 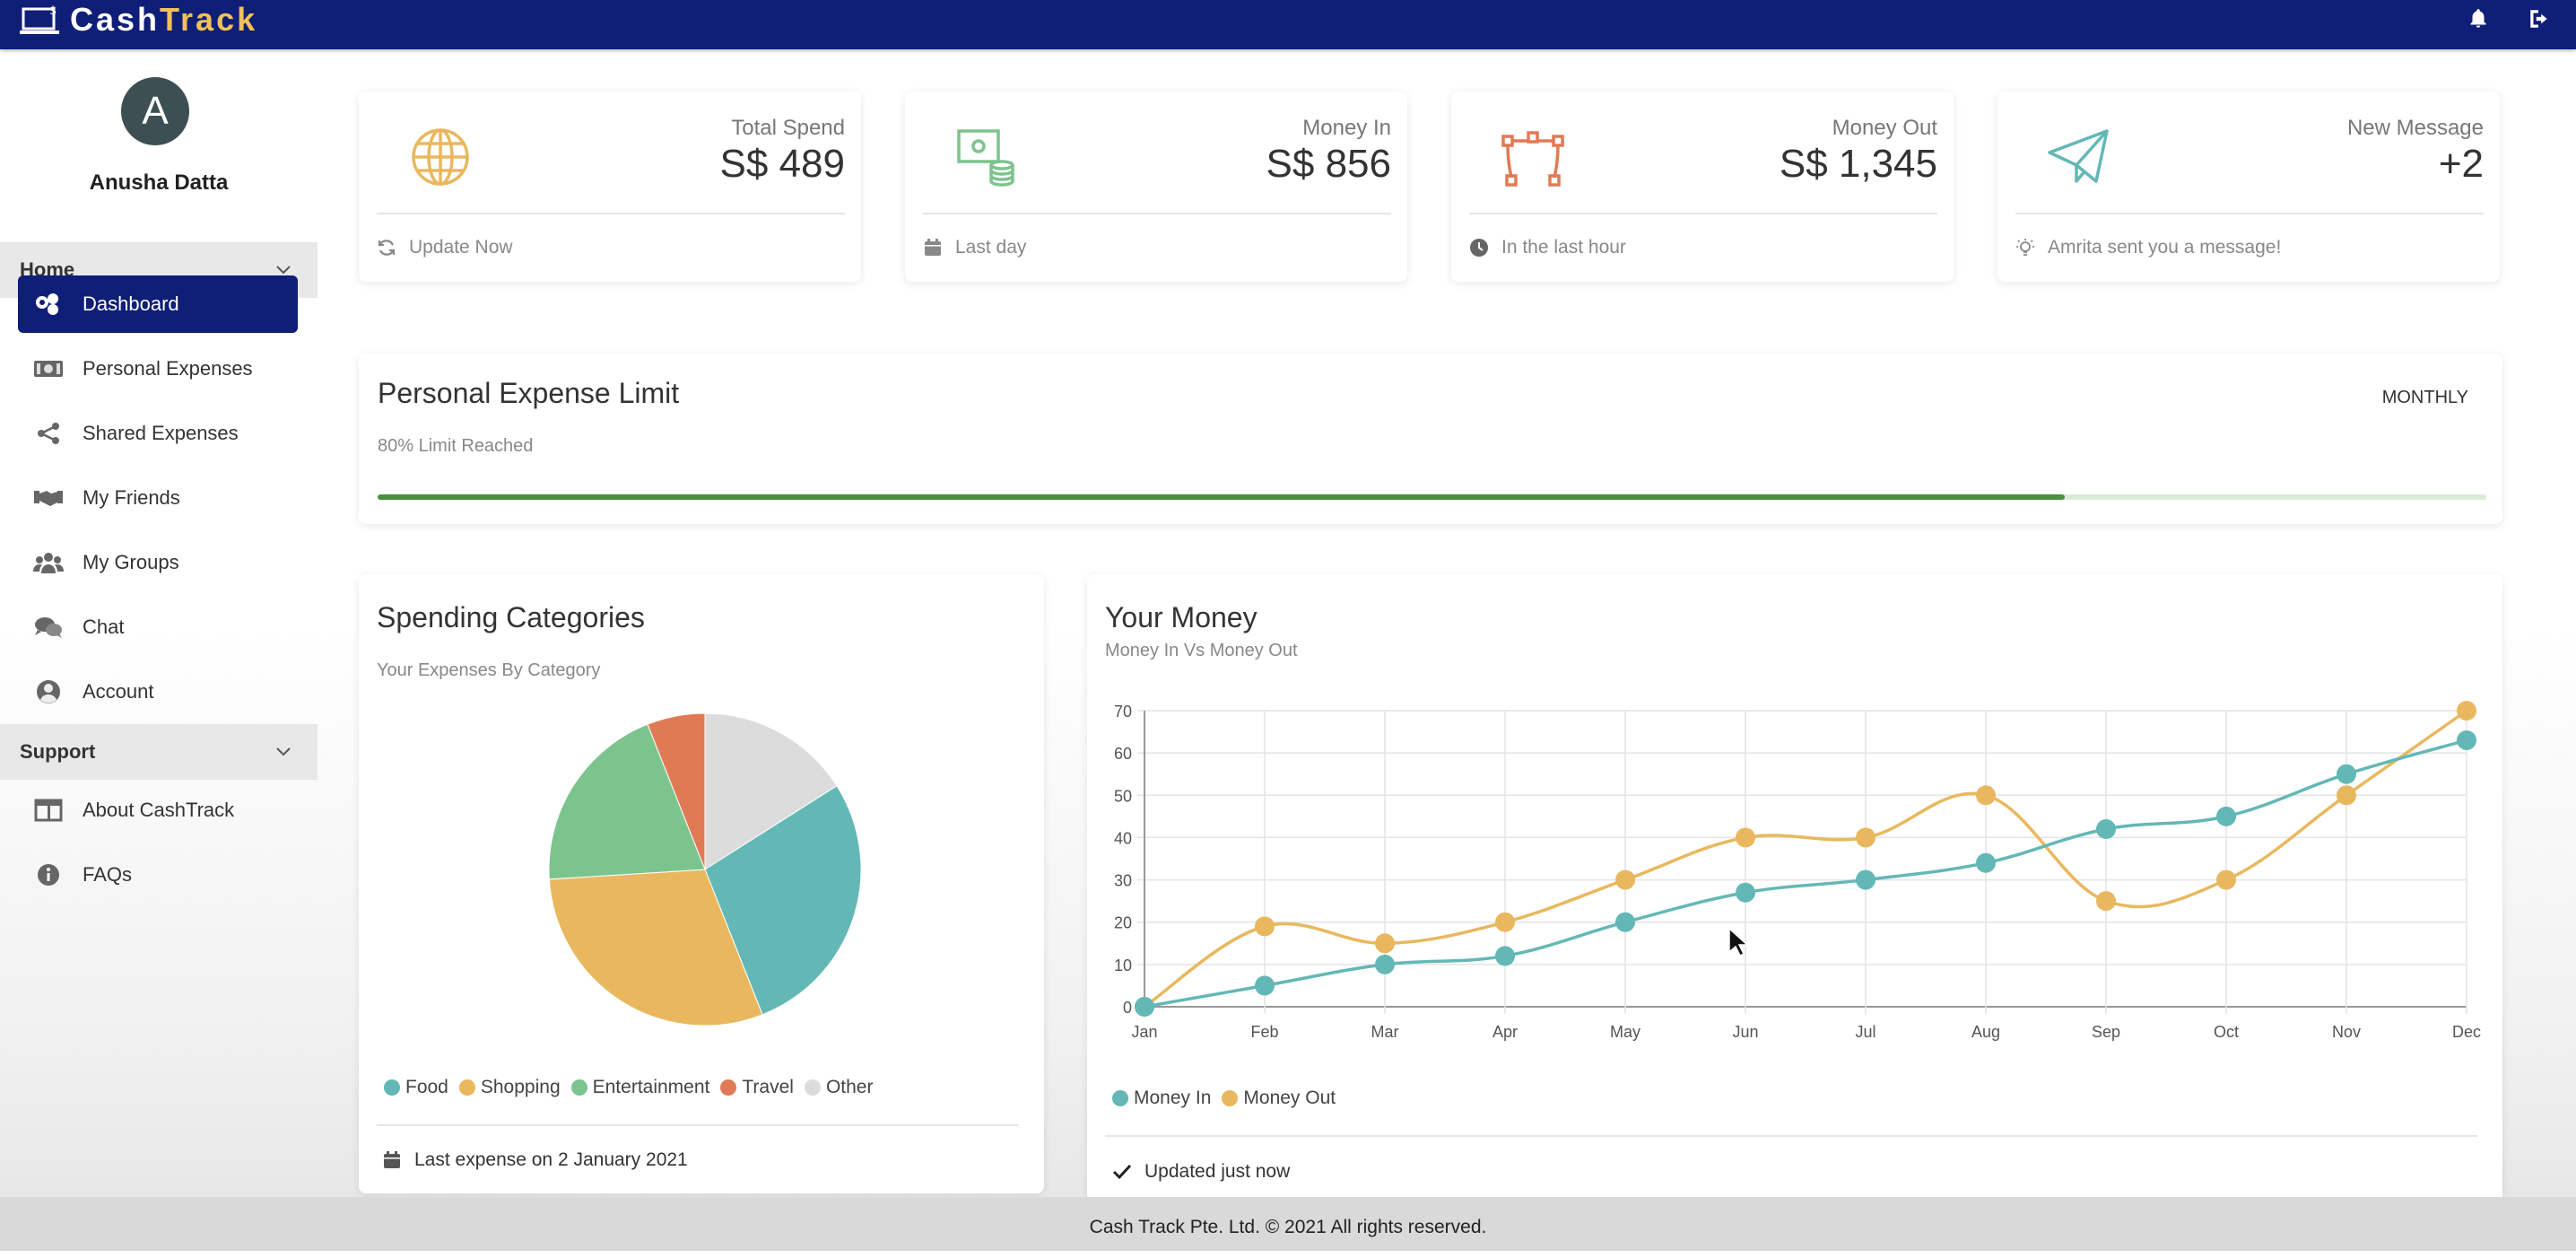 I want to click on x-tick-label: Mar, so click(x=1385, y=1032).